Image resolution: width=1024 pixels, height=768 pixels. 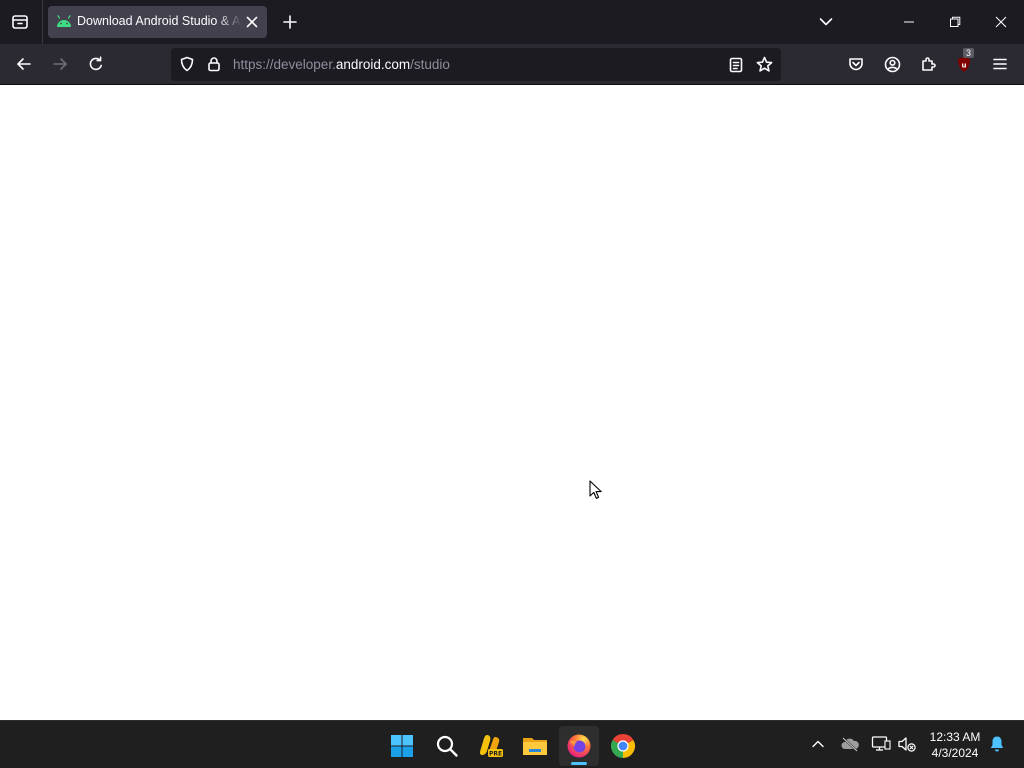 I want to click on firefox-taskbar-button, so click(x=579, y=746).